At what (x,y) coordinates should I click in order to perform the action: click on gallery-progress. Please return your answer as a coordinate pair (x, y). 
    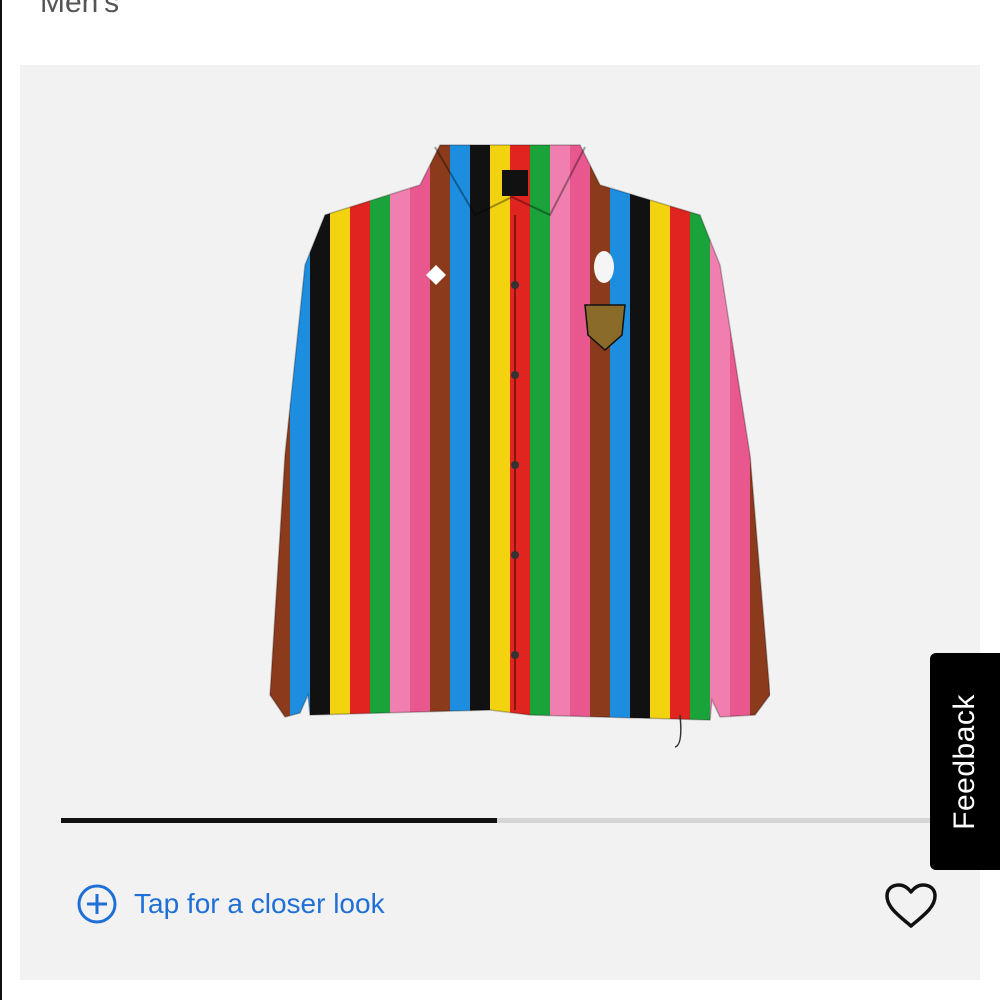
    Looking at the image, I should click on (497, 820).